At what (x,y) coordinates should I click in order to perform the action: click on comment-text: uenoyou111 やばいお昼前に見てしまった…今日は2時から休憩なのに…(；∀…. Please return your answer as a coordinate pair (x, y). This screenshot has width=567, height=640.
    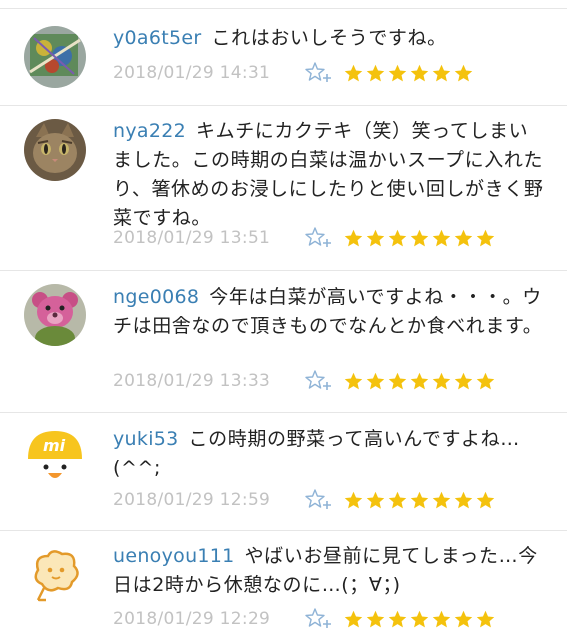
    Looking at the image, I should click on (329, 571).